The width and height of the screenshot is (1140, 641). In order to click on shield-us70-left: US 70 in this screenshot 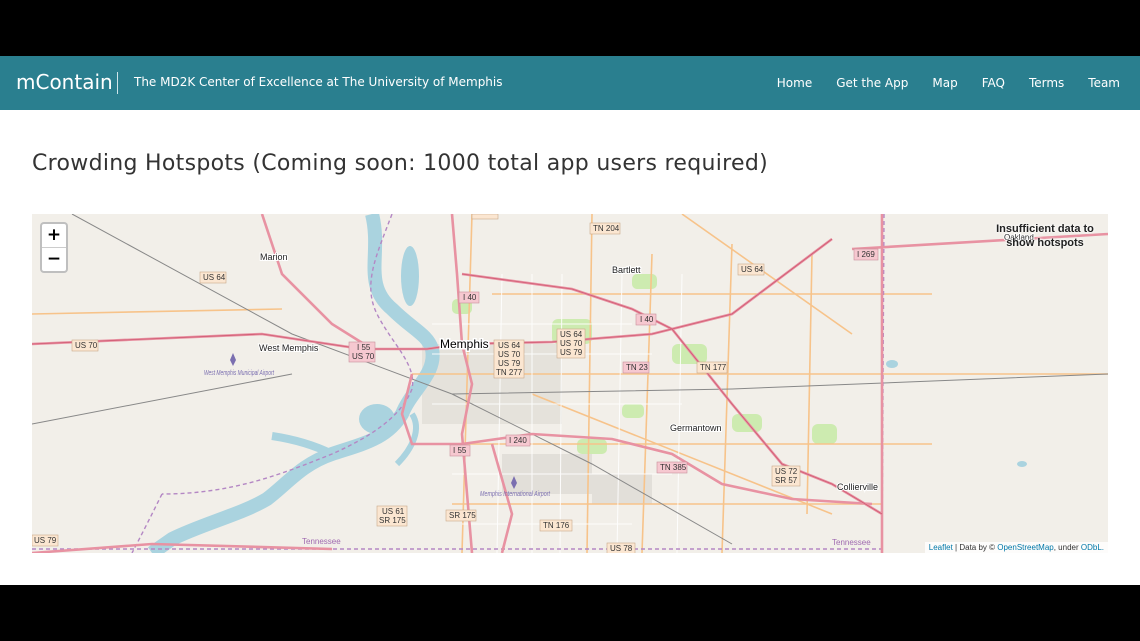, I will do `click(85, 345)`.